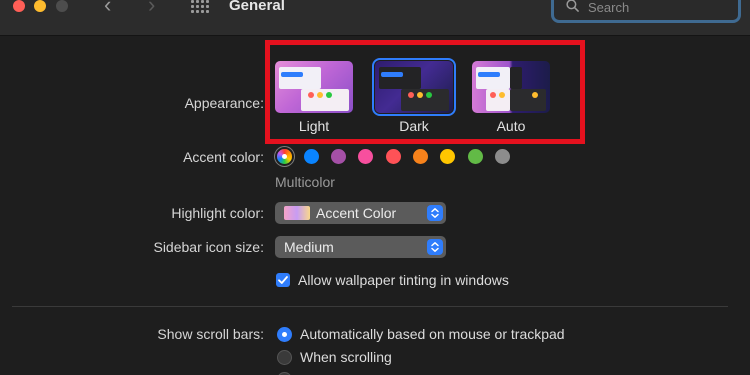 The height and width of the screenshot is (375, 750). I want to click on accent-swatch-red, so click(393, 156).